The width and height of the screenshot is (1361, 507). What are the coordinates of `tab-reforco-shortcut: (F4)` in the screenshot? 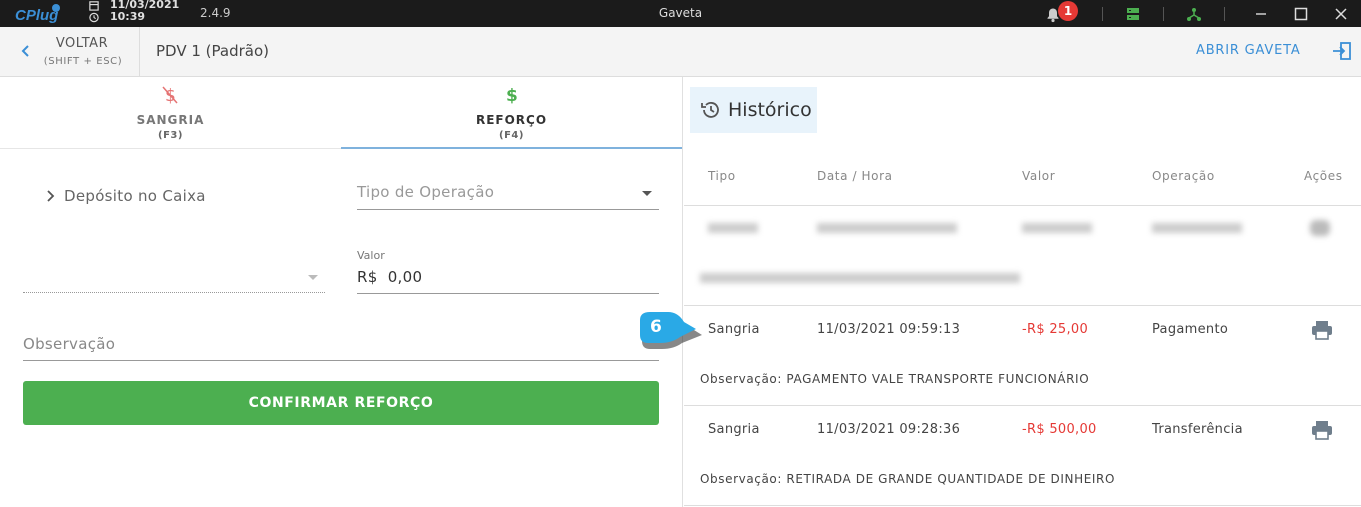 It's located at (511, 135).